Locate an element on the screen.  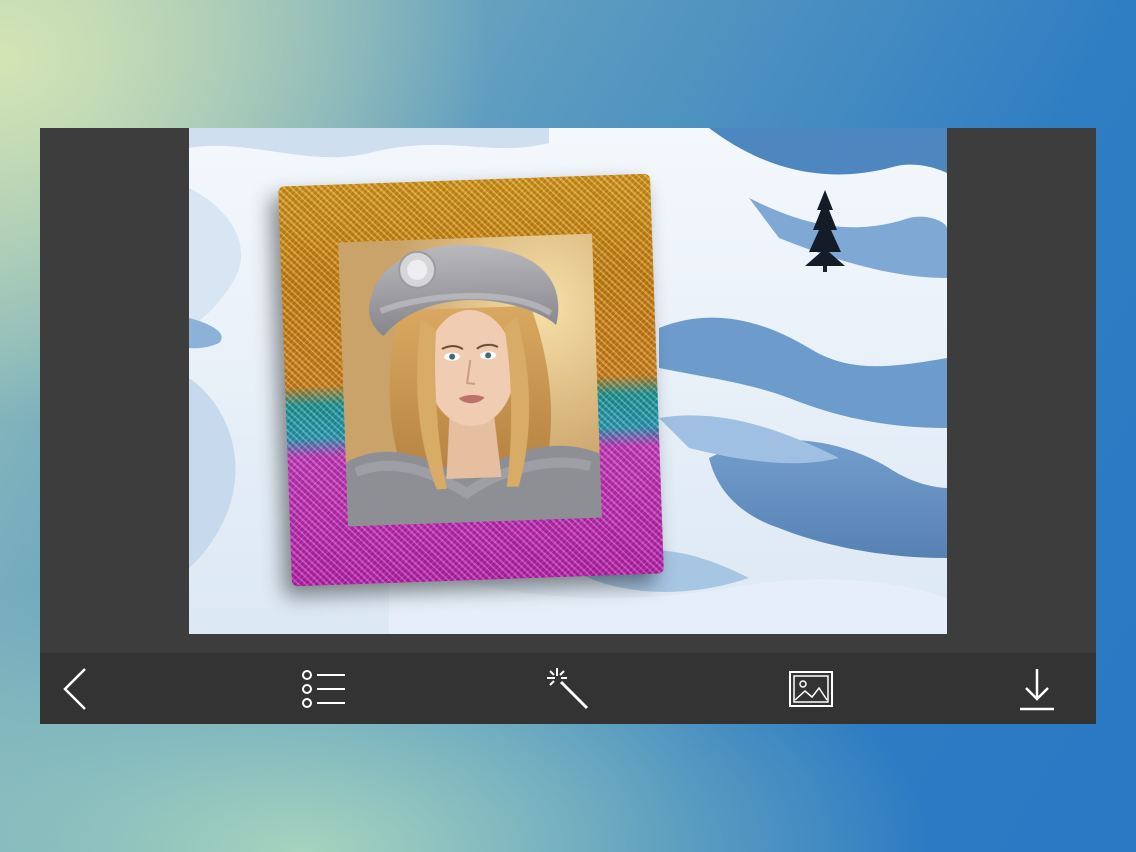
gallery-button is located at coordinates (811, 688).